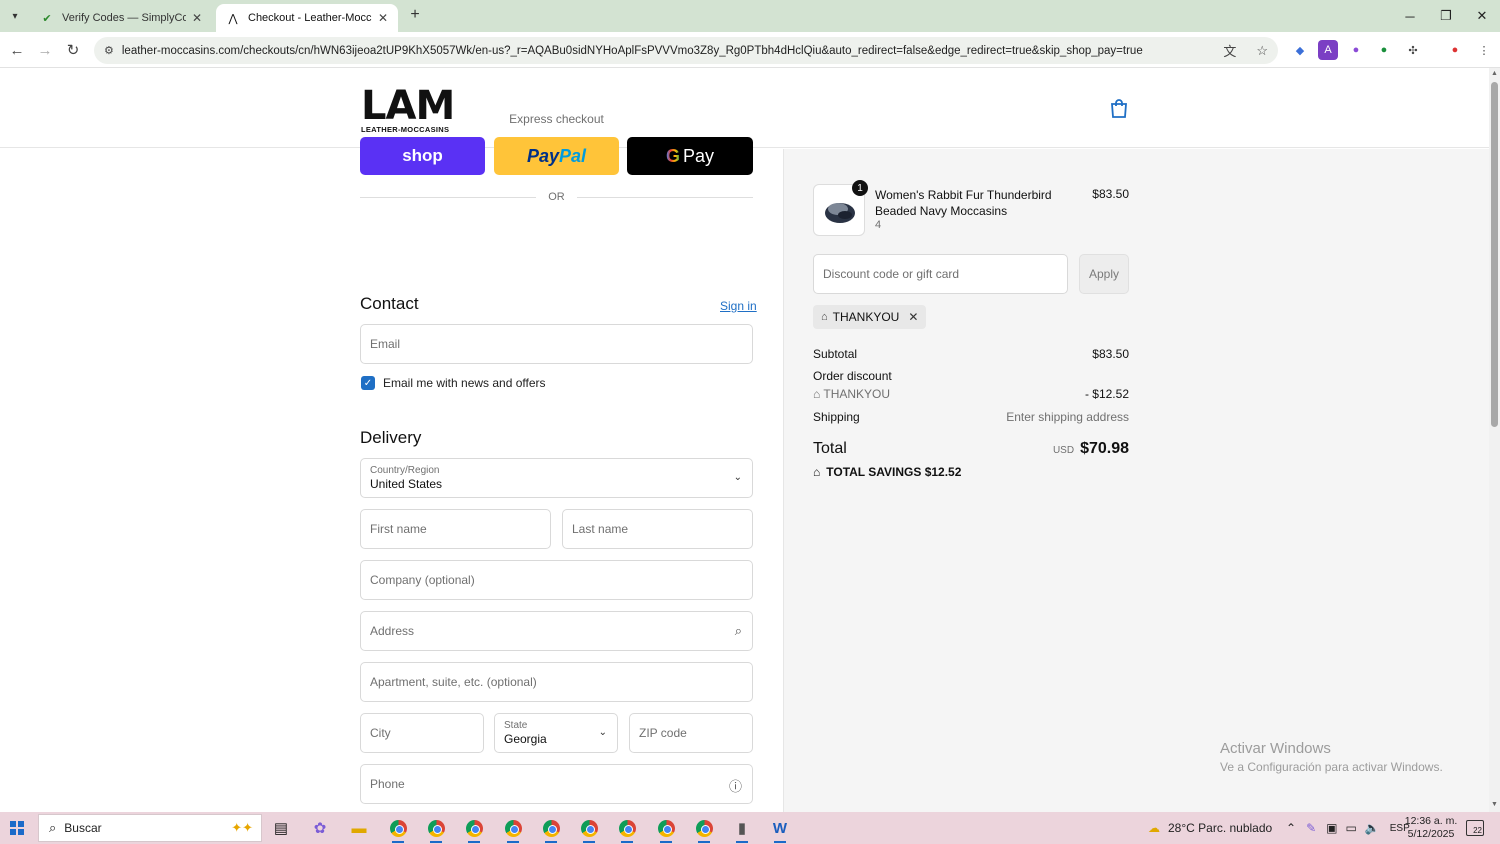 The width and height of the screenshot is (1500, 844). What do you see at coordinates (830, 448) in the screenshot?
I see `total-label: Total` at bounding box center [830, 448].